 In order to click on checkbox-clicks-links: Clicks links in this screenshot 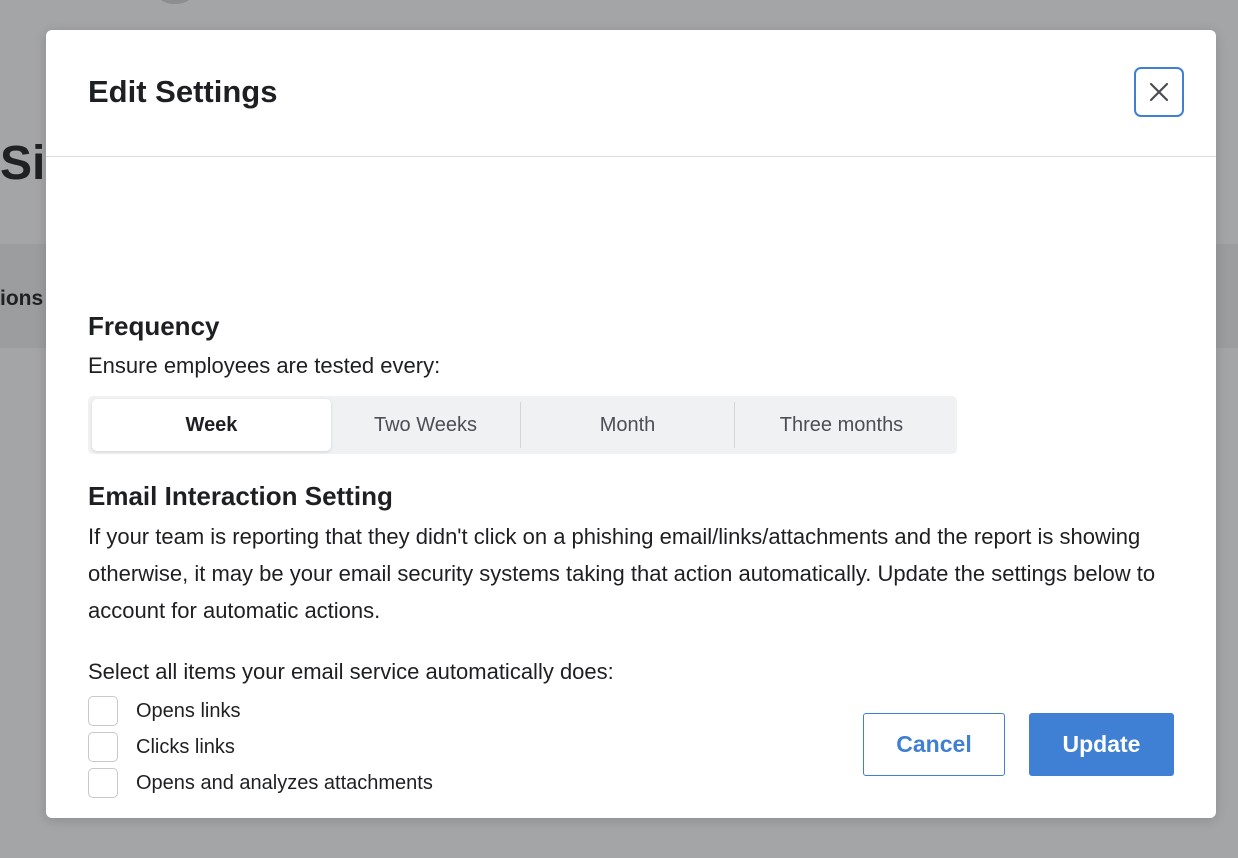, I will do `click(161, 747)`.